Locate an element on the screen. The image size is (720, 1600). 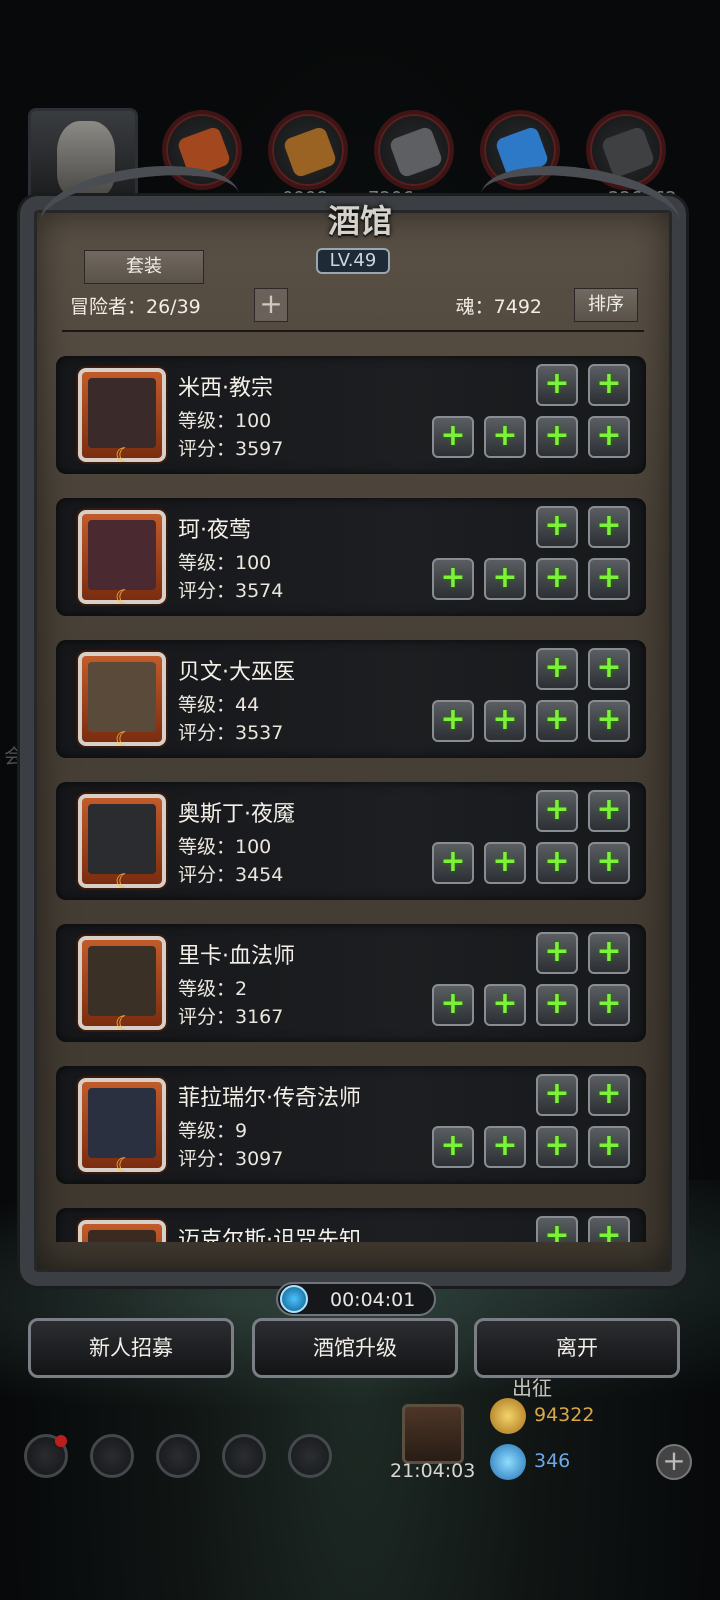
leave-button: 离开 is located at coordinates (577, 1348).